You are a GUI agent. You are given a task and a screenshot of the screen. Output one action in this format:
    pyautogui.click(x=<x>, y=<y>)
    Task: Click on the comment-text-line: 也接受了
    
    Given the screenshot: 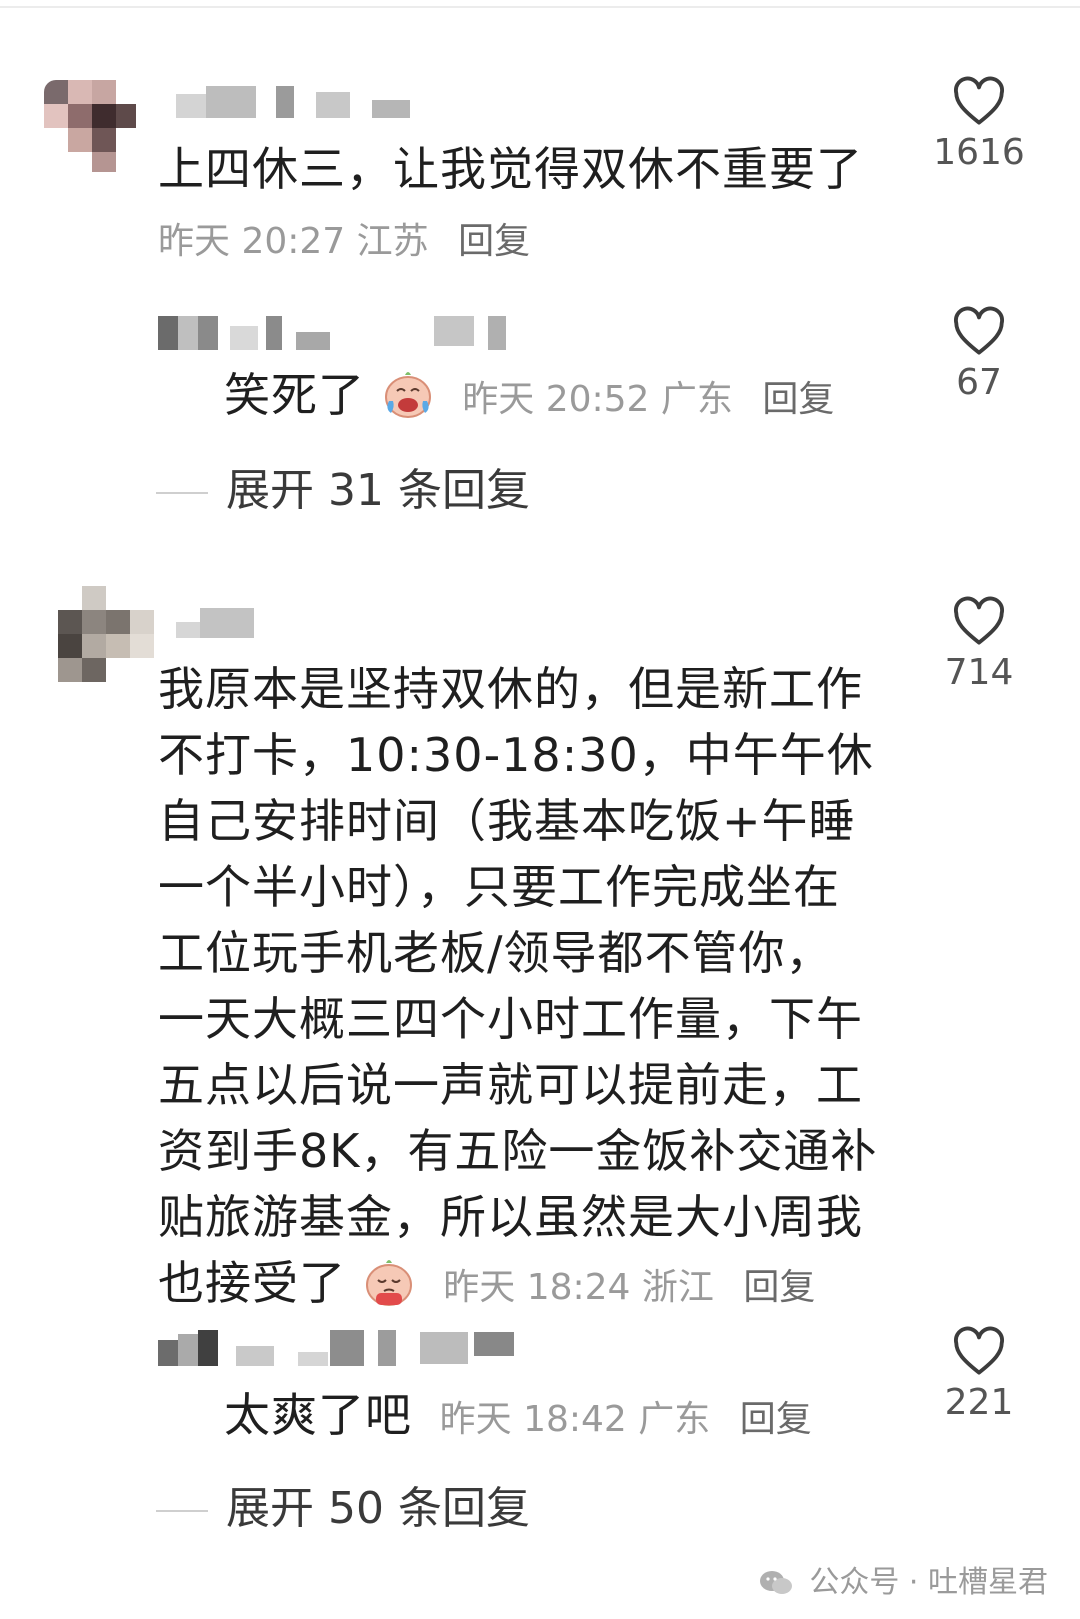 What is the action you would take?
    pyautogui.click(x=252, y=1283)
    